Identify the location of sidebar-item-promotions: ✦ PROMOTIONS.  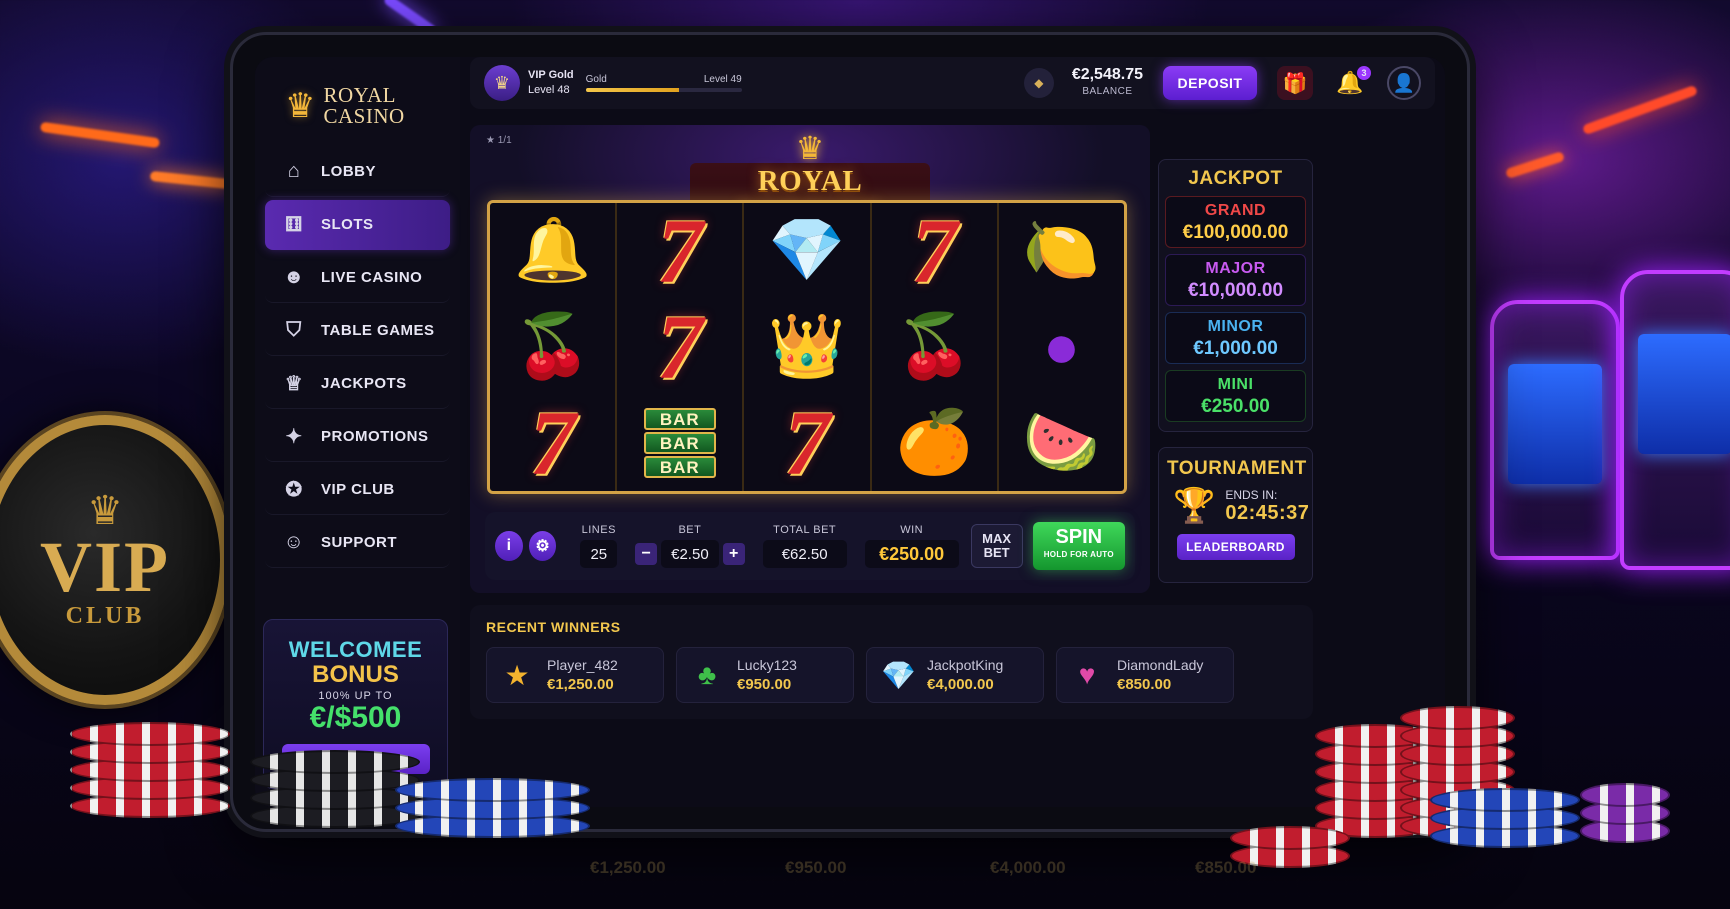
(357, 437).